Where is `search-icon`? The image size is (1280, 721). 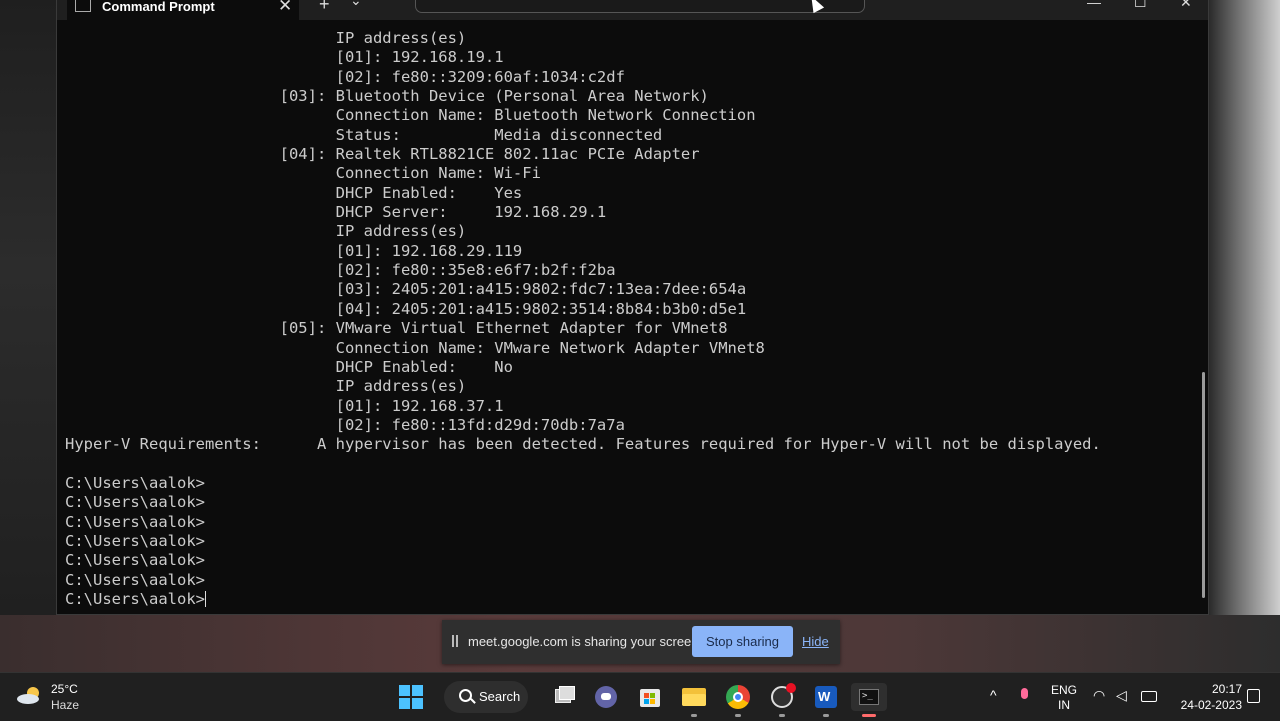
search-icon is located at coordinates (465, 695).